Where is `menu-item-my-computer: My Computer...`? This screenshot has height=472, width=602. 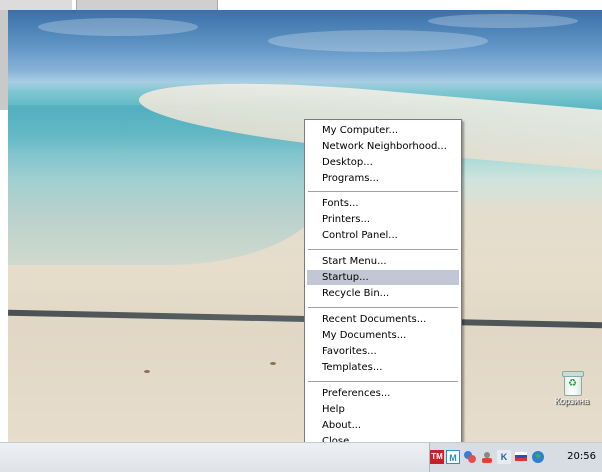
menu-item-my-computer: My Computer... is located at coordinates (383, 130).